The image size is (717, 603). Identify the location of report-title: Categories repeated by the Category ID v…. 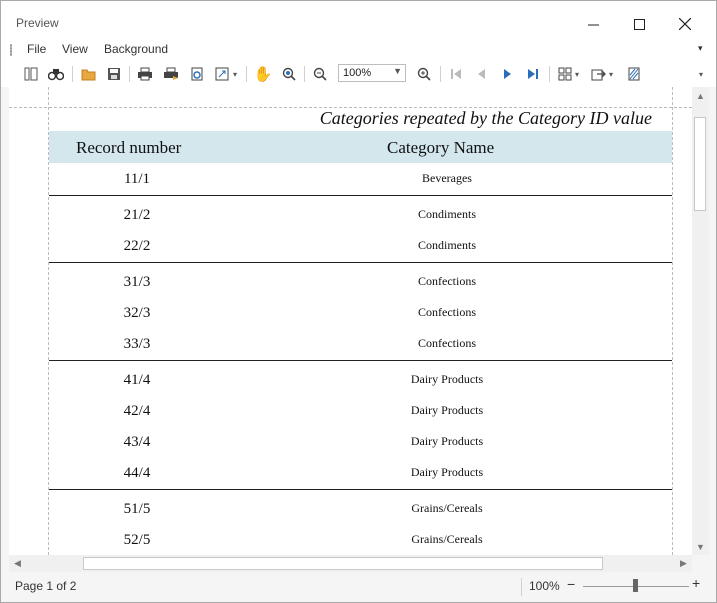
(485, 118).